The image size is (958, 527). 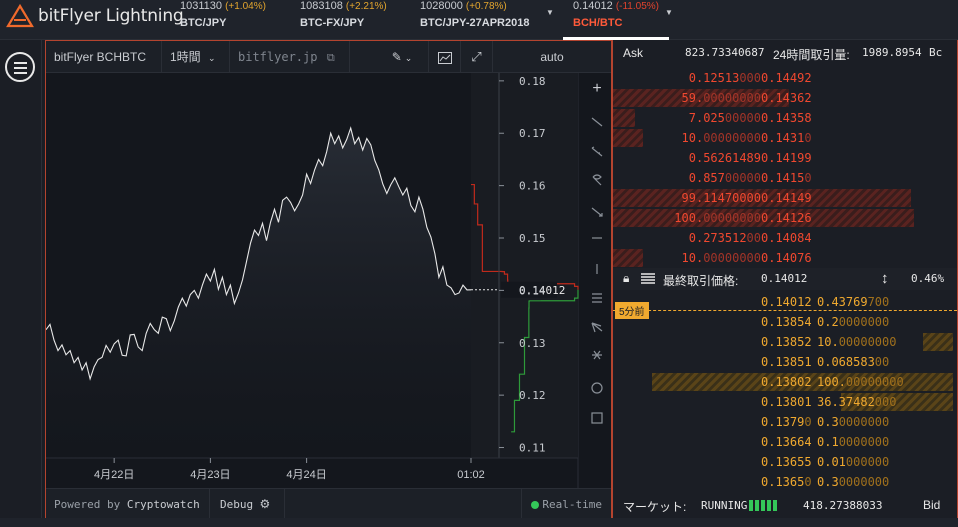 I want to click on x-tick-label: 4月22日, so click(x=114, y=475).